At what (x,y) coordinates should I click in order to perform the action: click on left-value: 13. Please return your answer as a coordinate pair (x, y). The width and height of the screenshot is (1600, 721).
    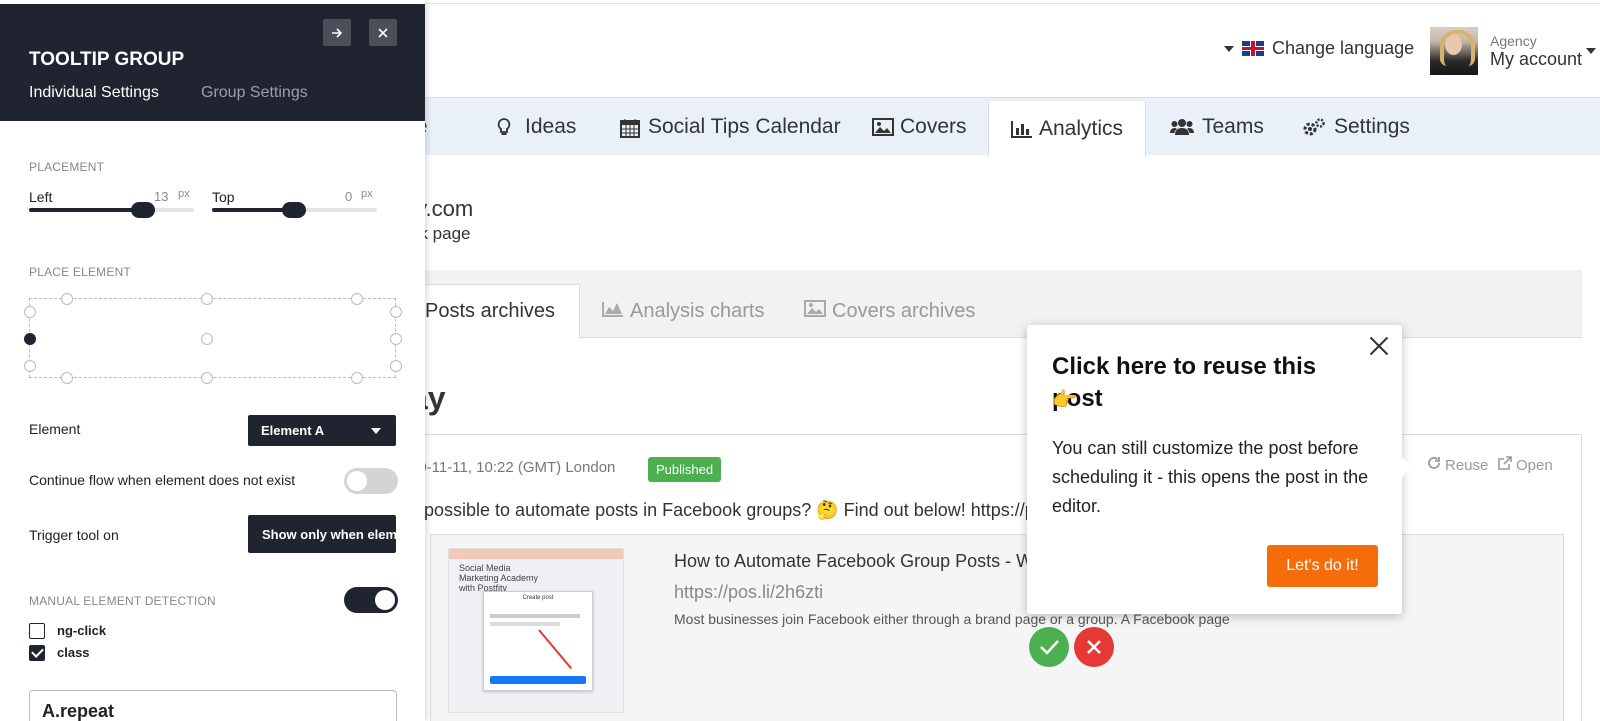
    Looking at the image, I should click on (161, 196).